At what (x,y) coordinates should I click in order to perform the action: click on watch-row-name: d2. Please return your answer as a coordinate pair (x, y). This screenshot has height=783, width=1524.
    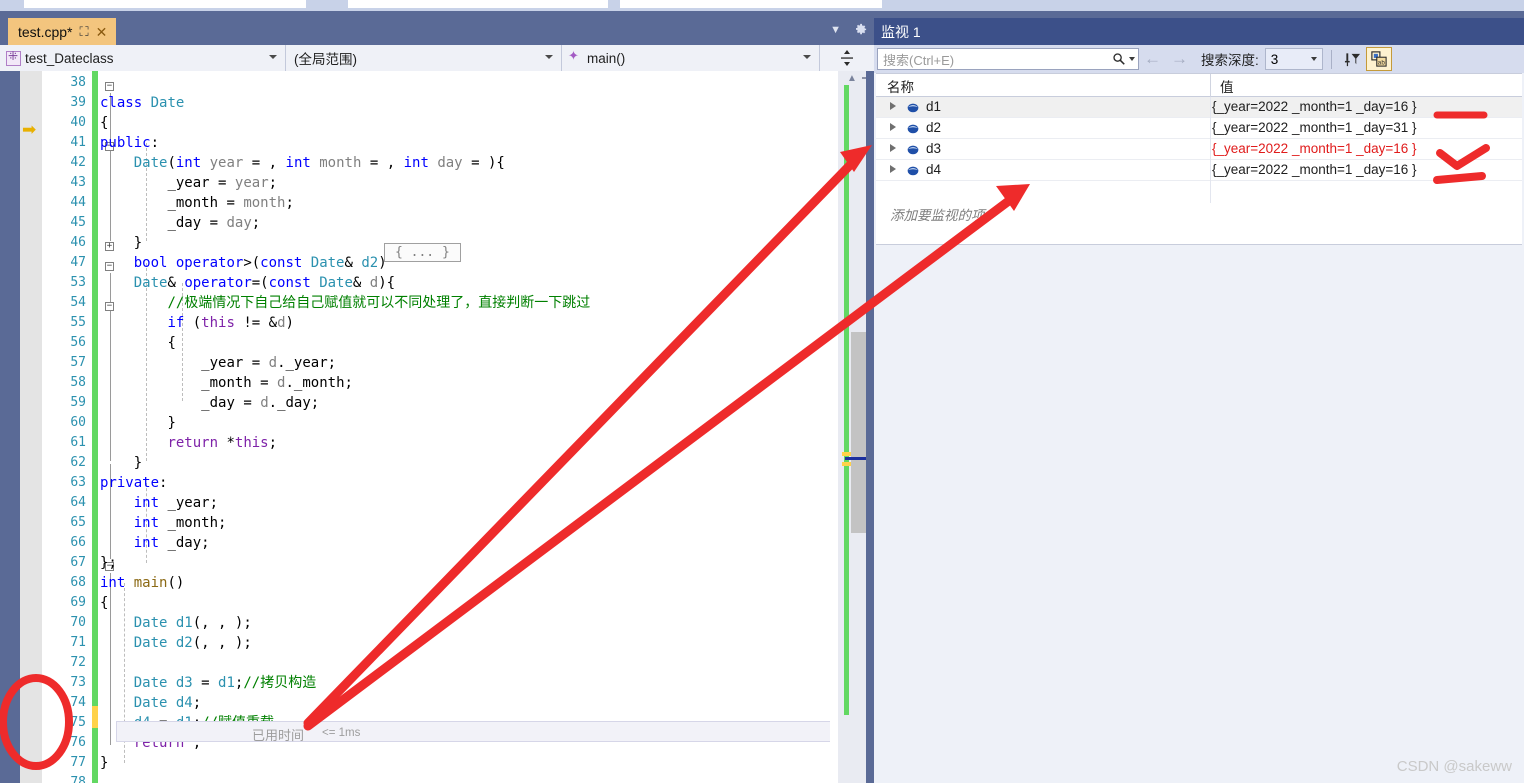
    Looking at the image, I should click on (933, 127).